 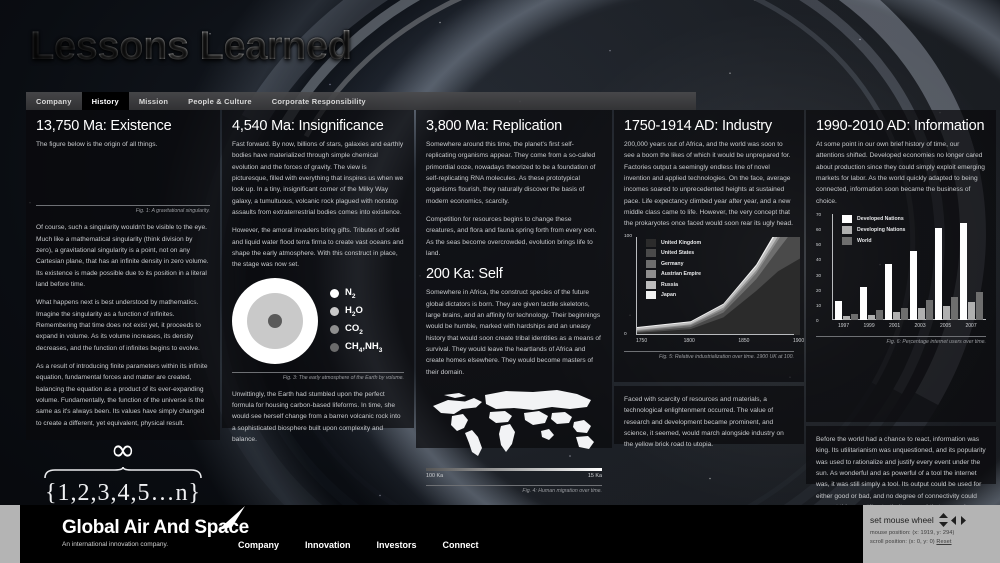 What do you see at coordinates (912, 533) in the screenshot?
I see `mouse-position-readout: mouse position: (x: 1919, y: 294)` at bounding box center [912, 533].